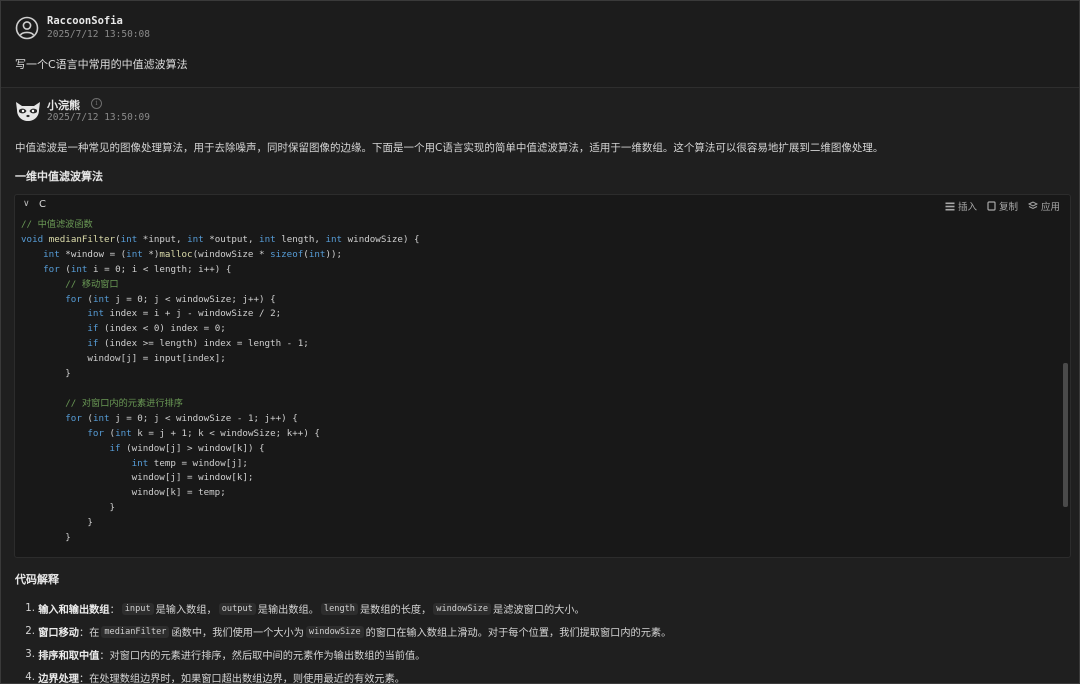  I want to click on code-line: window[j] = input[index];, so click(156, 359).